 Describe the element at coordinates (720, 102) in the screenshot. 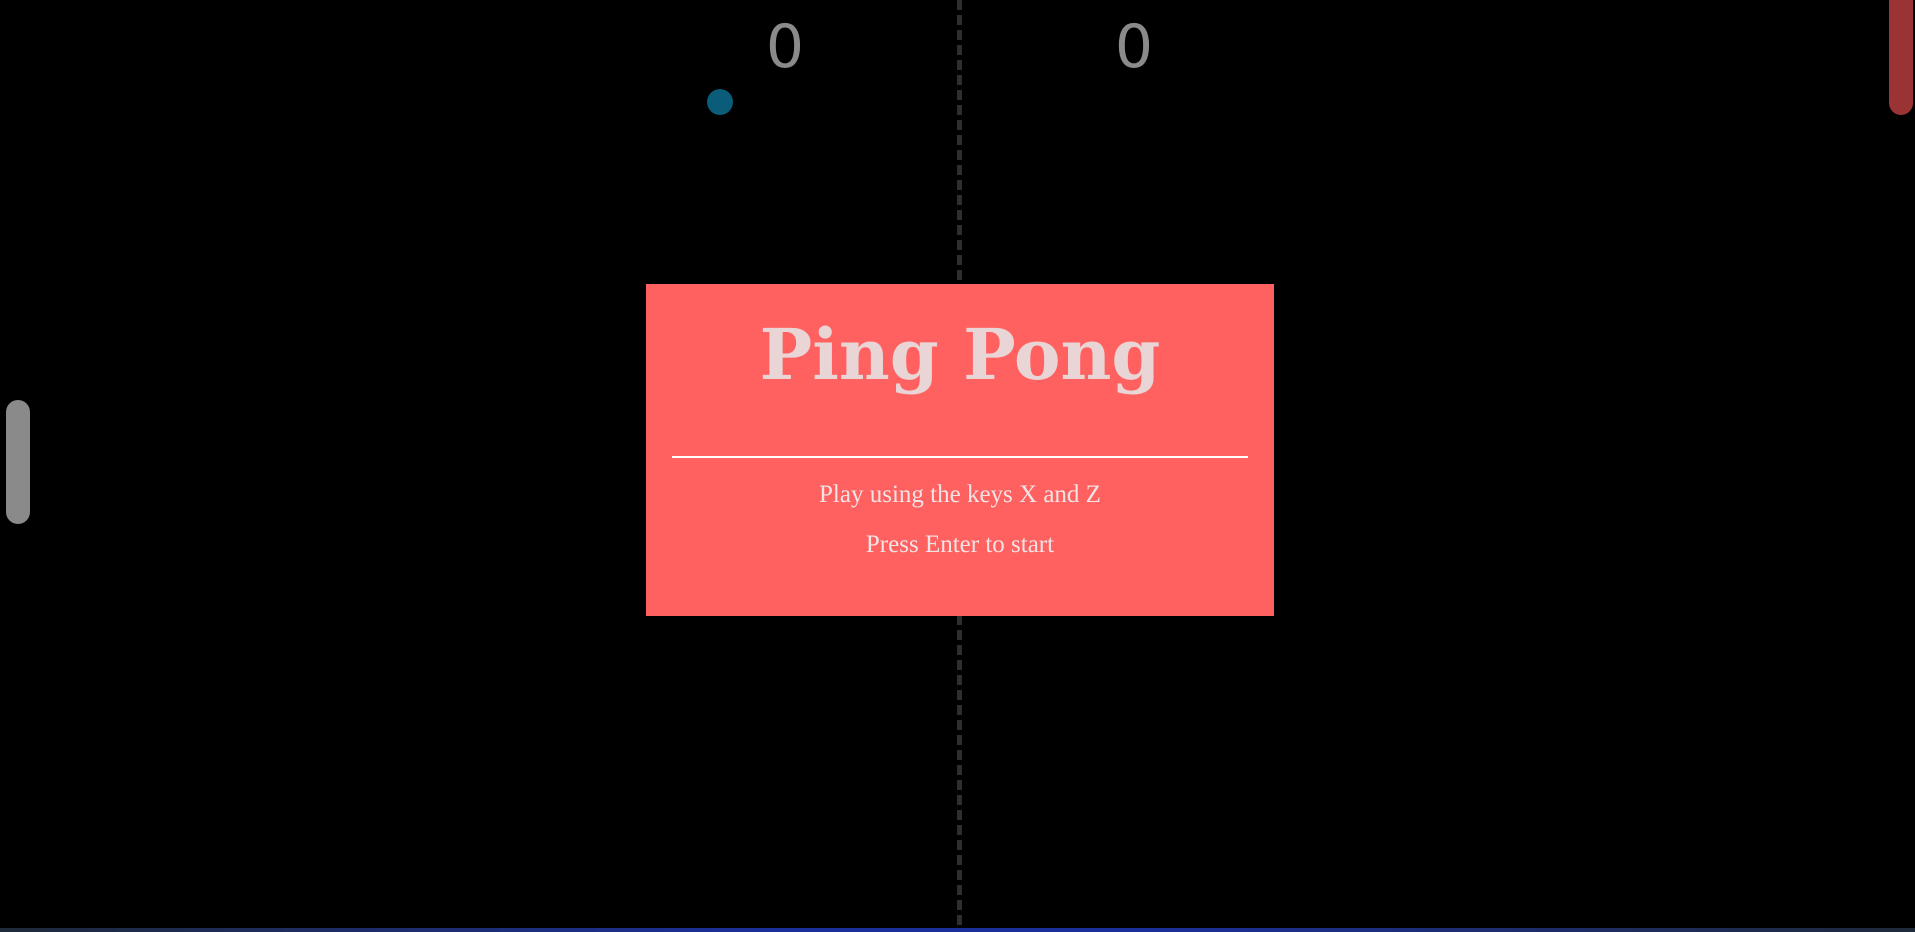

I see `ball` at that location.